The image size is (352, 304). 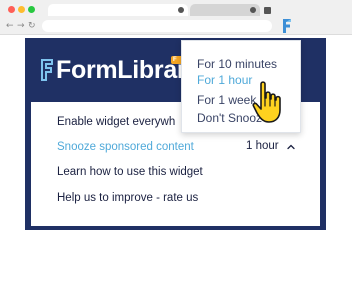 What do you see at coordinates (291, 147) in the screenshot?
I see `chevron-up-icon` at bounding box center [291, 147].